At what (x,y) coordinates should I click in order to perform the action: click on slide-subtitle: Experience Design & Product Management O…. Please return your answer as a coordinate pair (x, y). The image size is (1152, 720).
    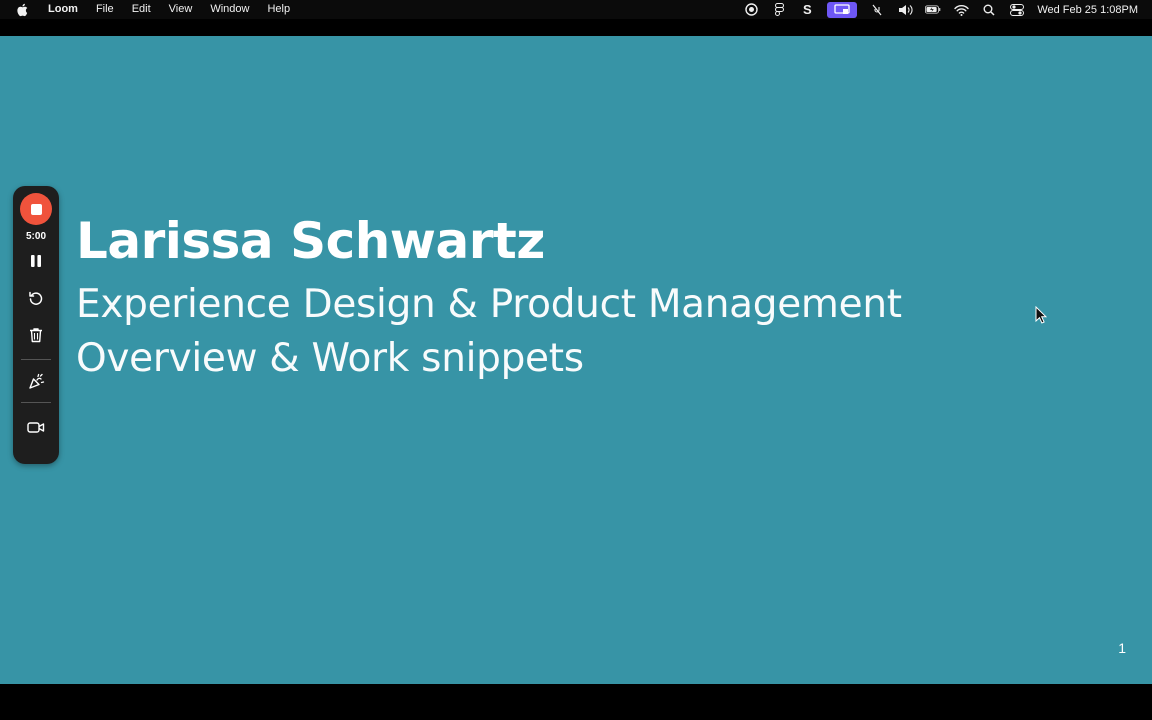
    Looking at the image, I should click on (489, 332).